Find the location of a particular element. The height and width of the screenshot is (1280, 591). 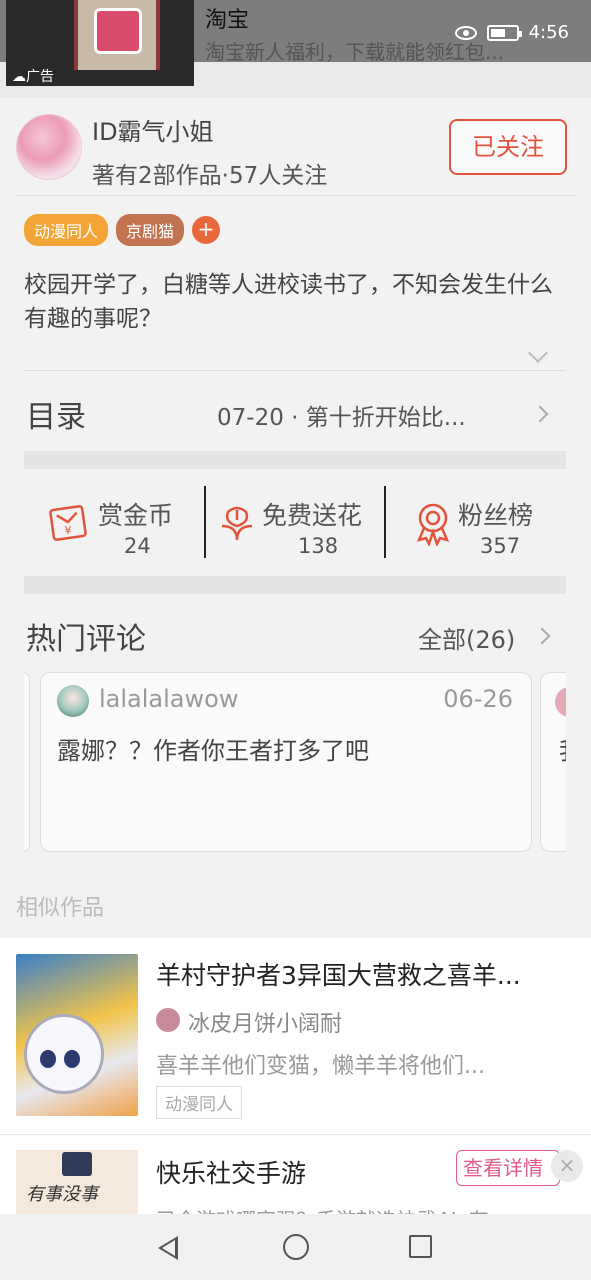

author-meta: 著有2部作品·57人关注 is located at coordinates (210, 176).